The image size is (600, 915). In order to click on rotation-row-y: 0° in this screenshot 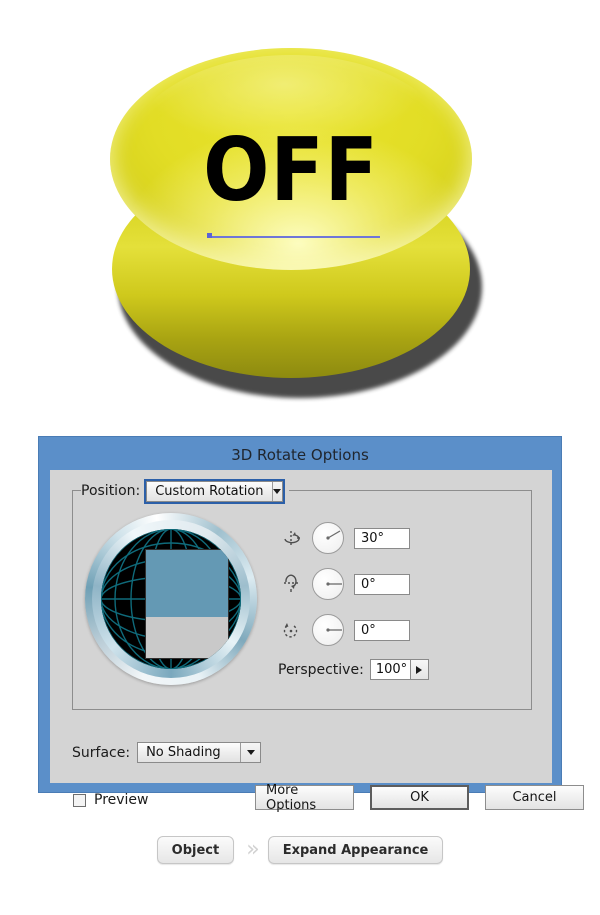, I will do `click(344, 584)`.